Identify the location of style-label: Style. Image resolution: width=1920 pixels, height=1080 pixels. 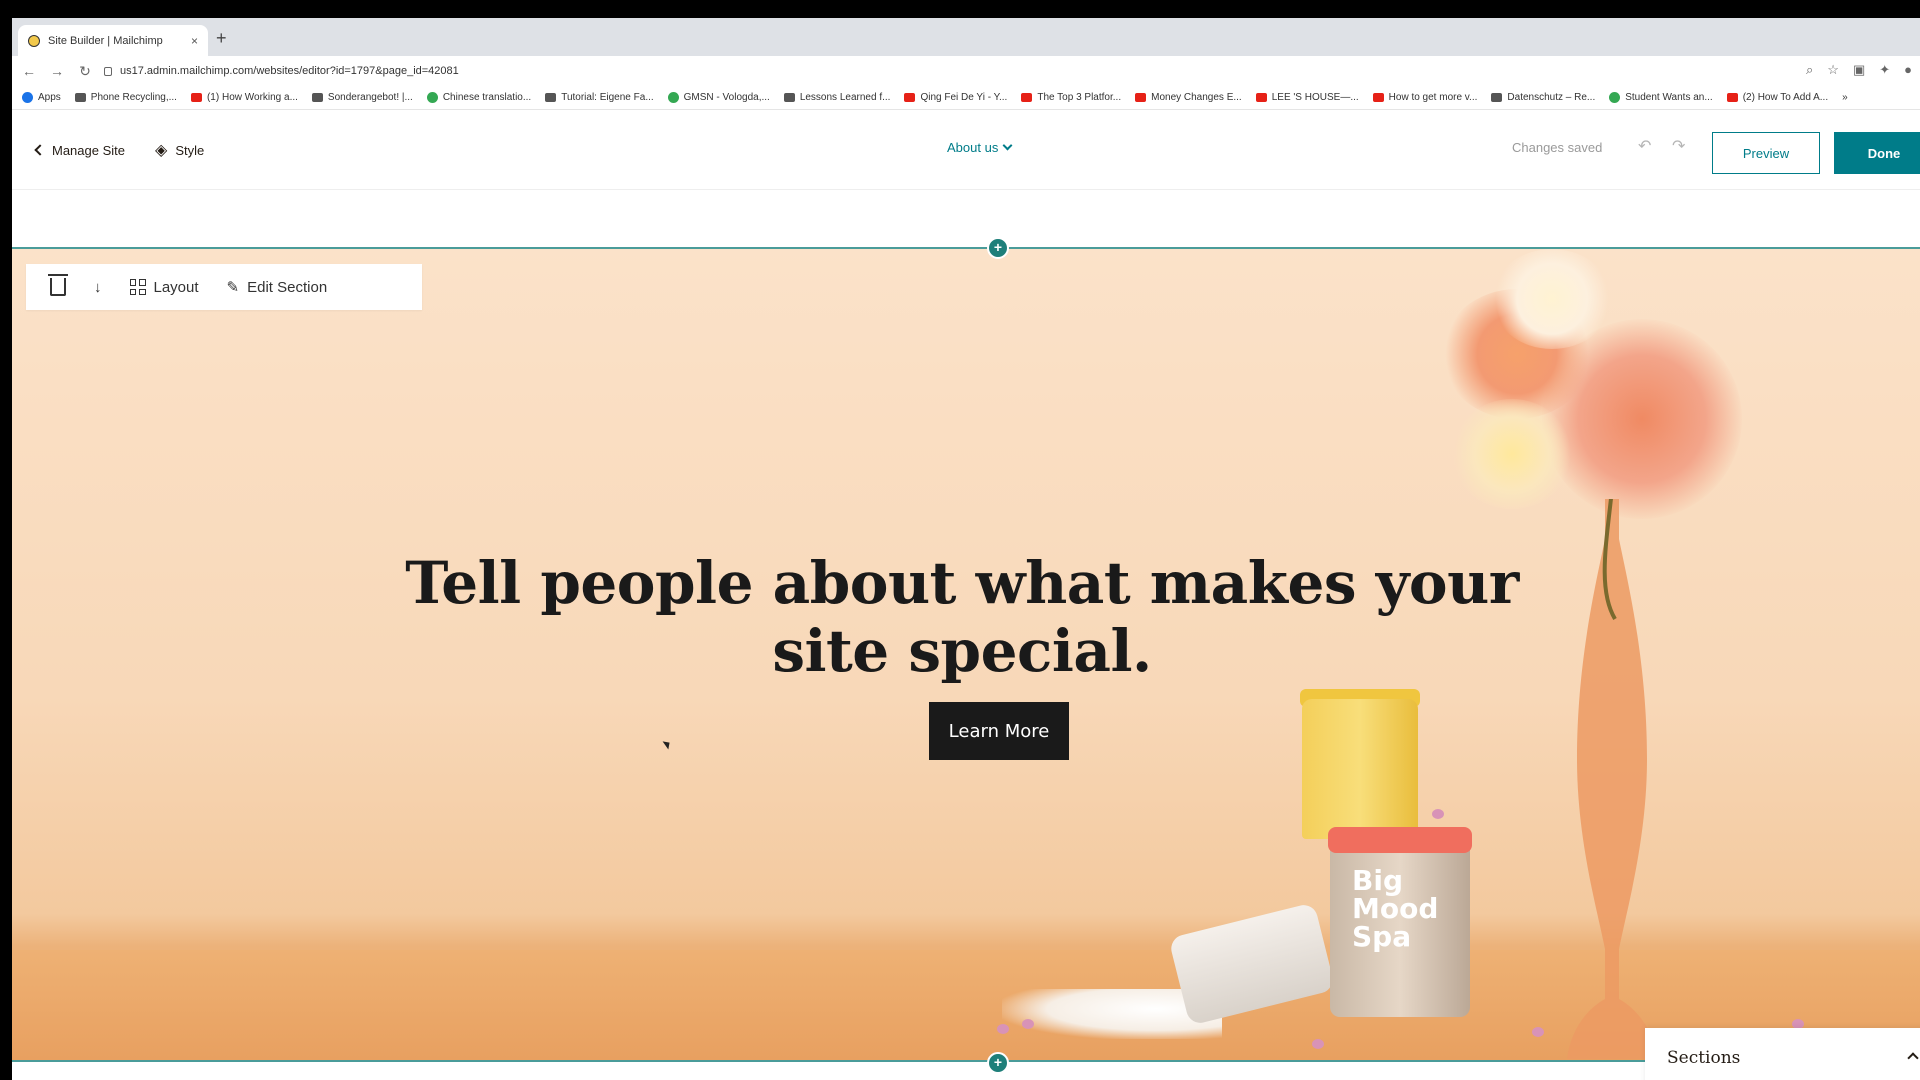
(190, 150).